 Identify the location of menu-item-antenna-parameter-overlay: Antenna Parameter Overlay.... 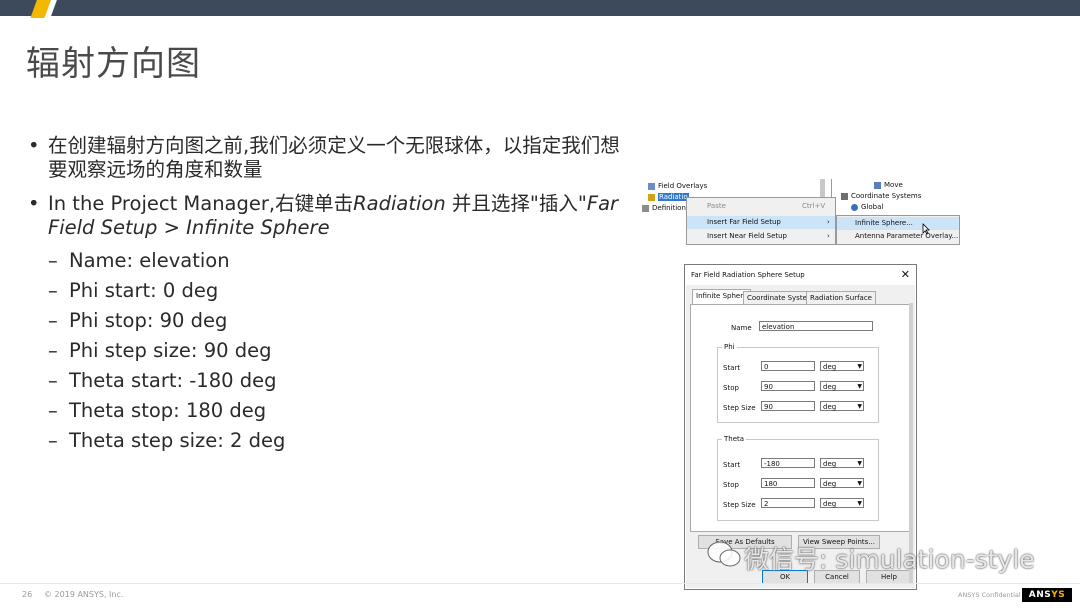
(898, 236).